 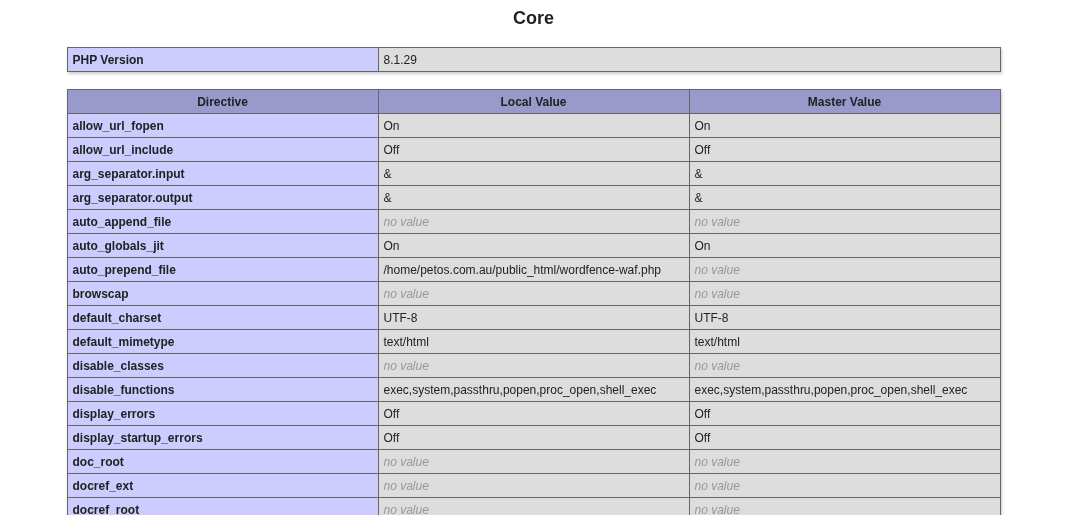 I want to click on row-label: arg_separator.input, so click(x=222, y=173).